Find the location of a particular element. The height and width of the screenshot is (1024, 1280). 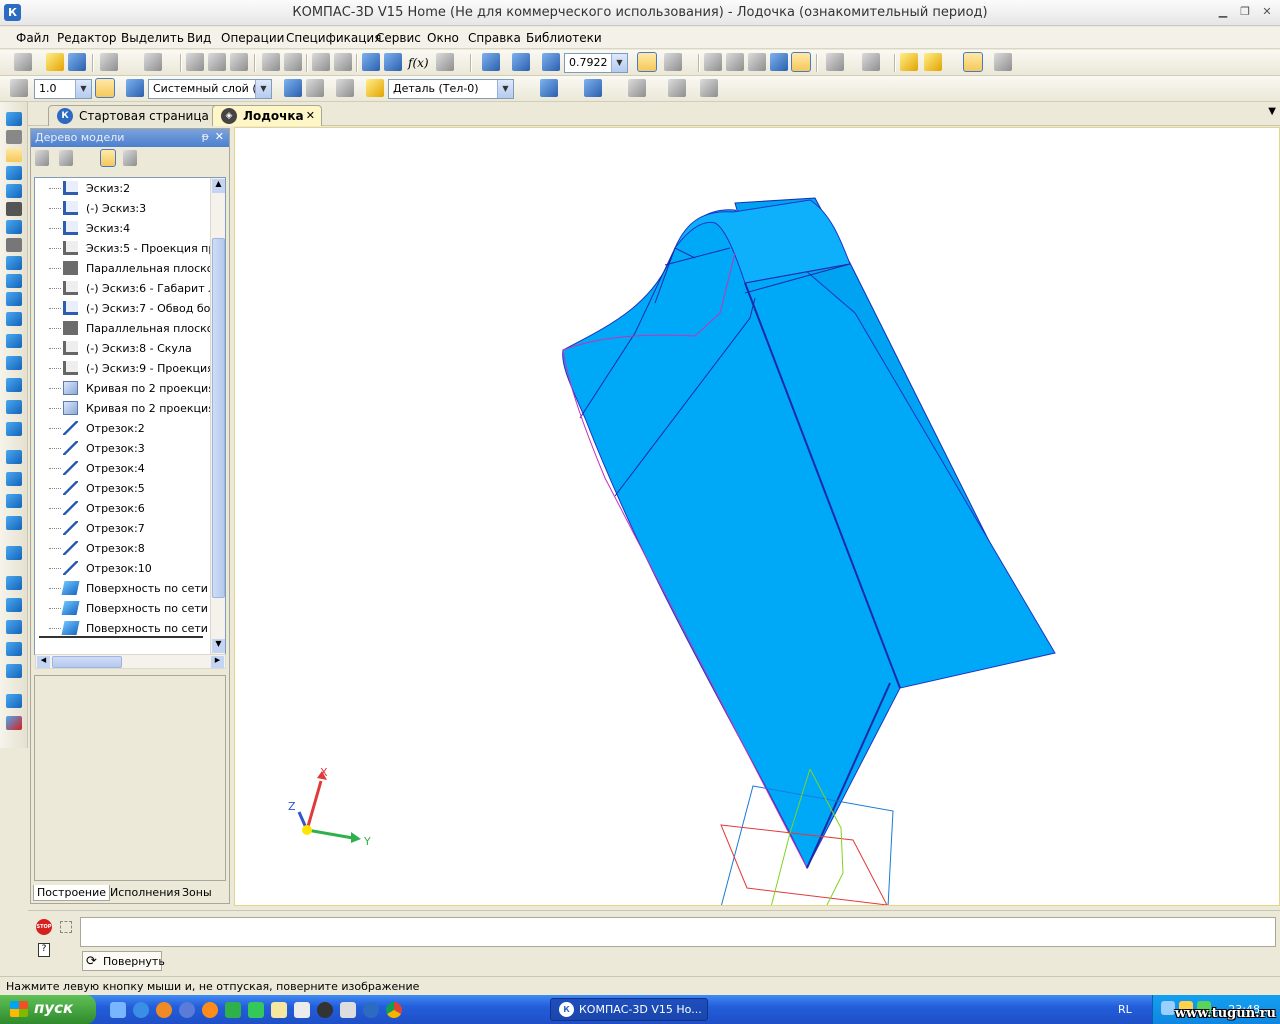

tree-item: Отрезок:6 is located at coordinates (123, 508).